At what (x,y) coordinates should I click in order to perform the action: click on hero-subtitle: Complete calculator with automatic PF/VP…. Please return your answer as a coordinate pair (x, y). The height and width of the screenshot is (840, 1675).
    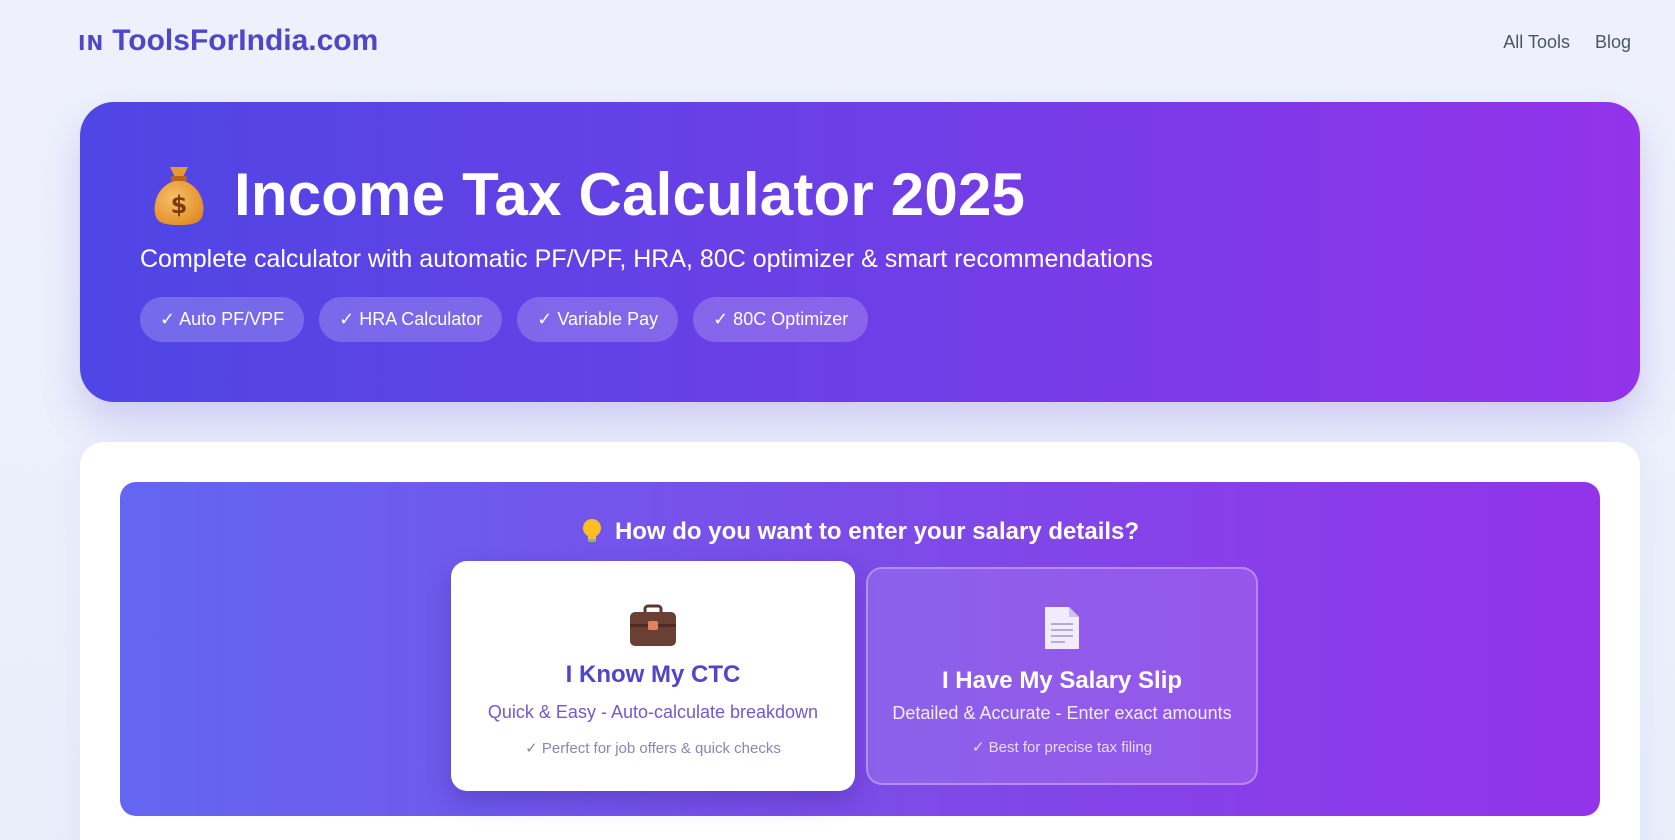
    Looking at the image, I should click on (646, 259).